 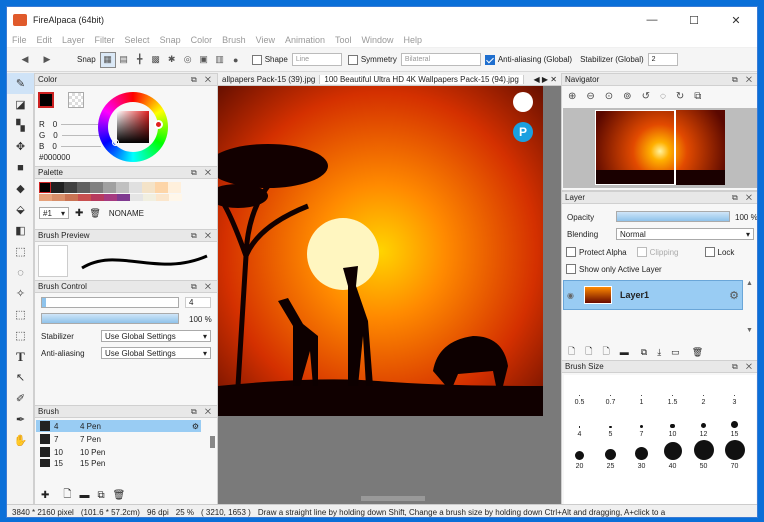 I want to click on delete-layer-icon: 🗑, so click(x=697, y=352).